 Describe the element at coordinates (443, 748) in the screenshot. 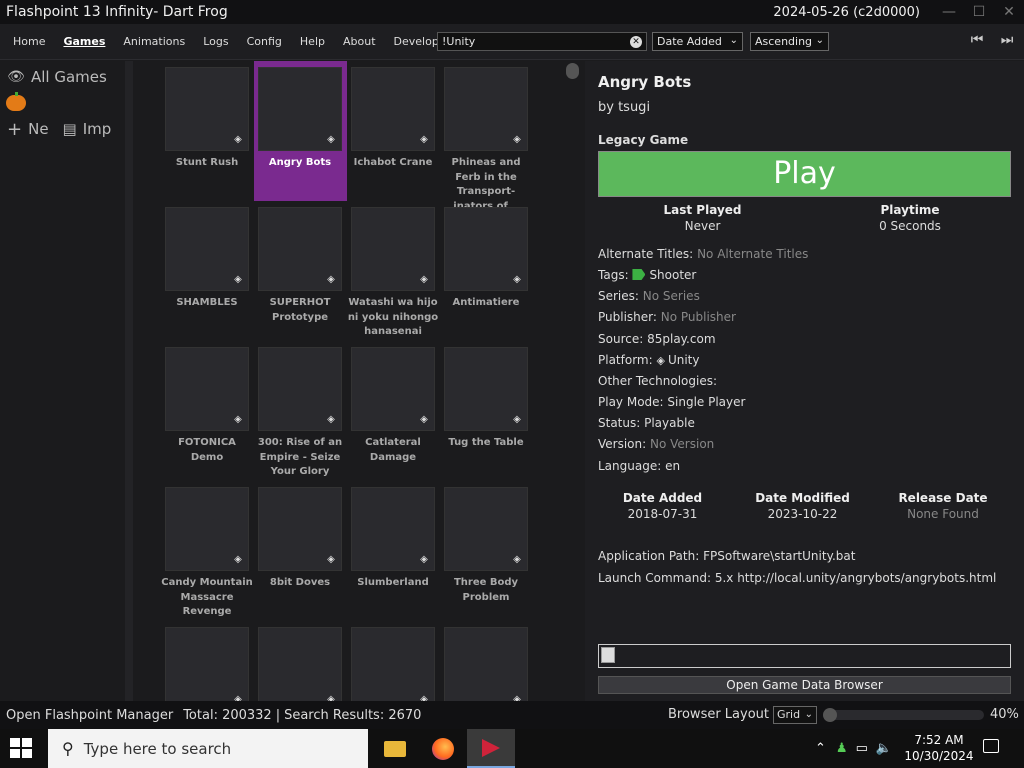

I see `firefox-app` at that location.